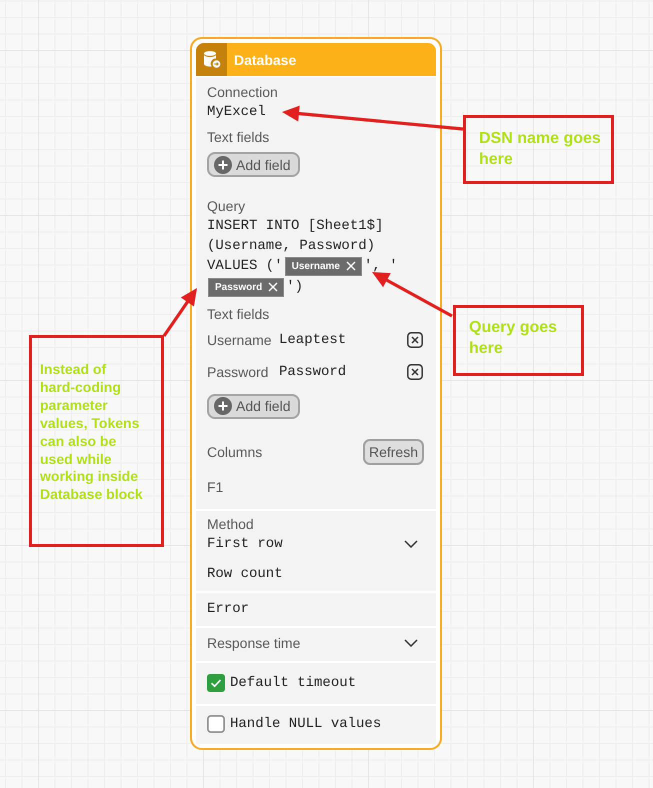 This screenshot has width=653, height=788. What do you see at coordinates (513, 338) in the screenshot?
I see `annotation-text: Query goes here` at bounding box center [513, 338].